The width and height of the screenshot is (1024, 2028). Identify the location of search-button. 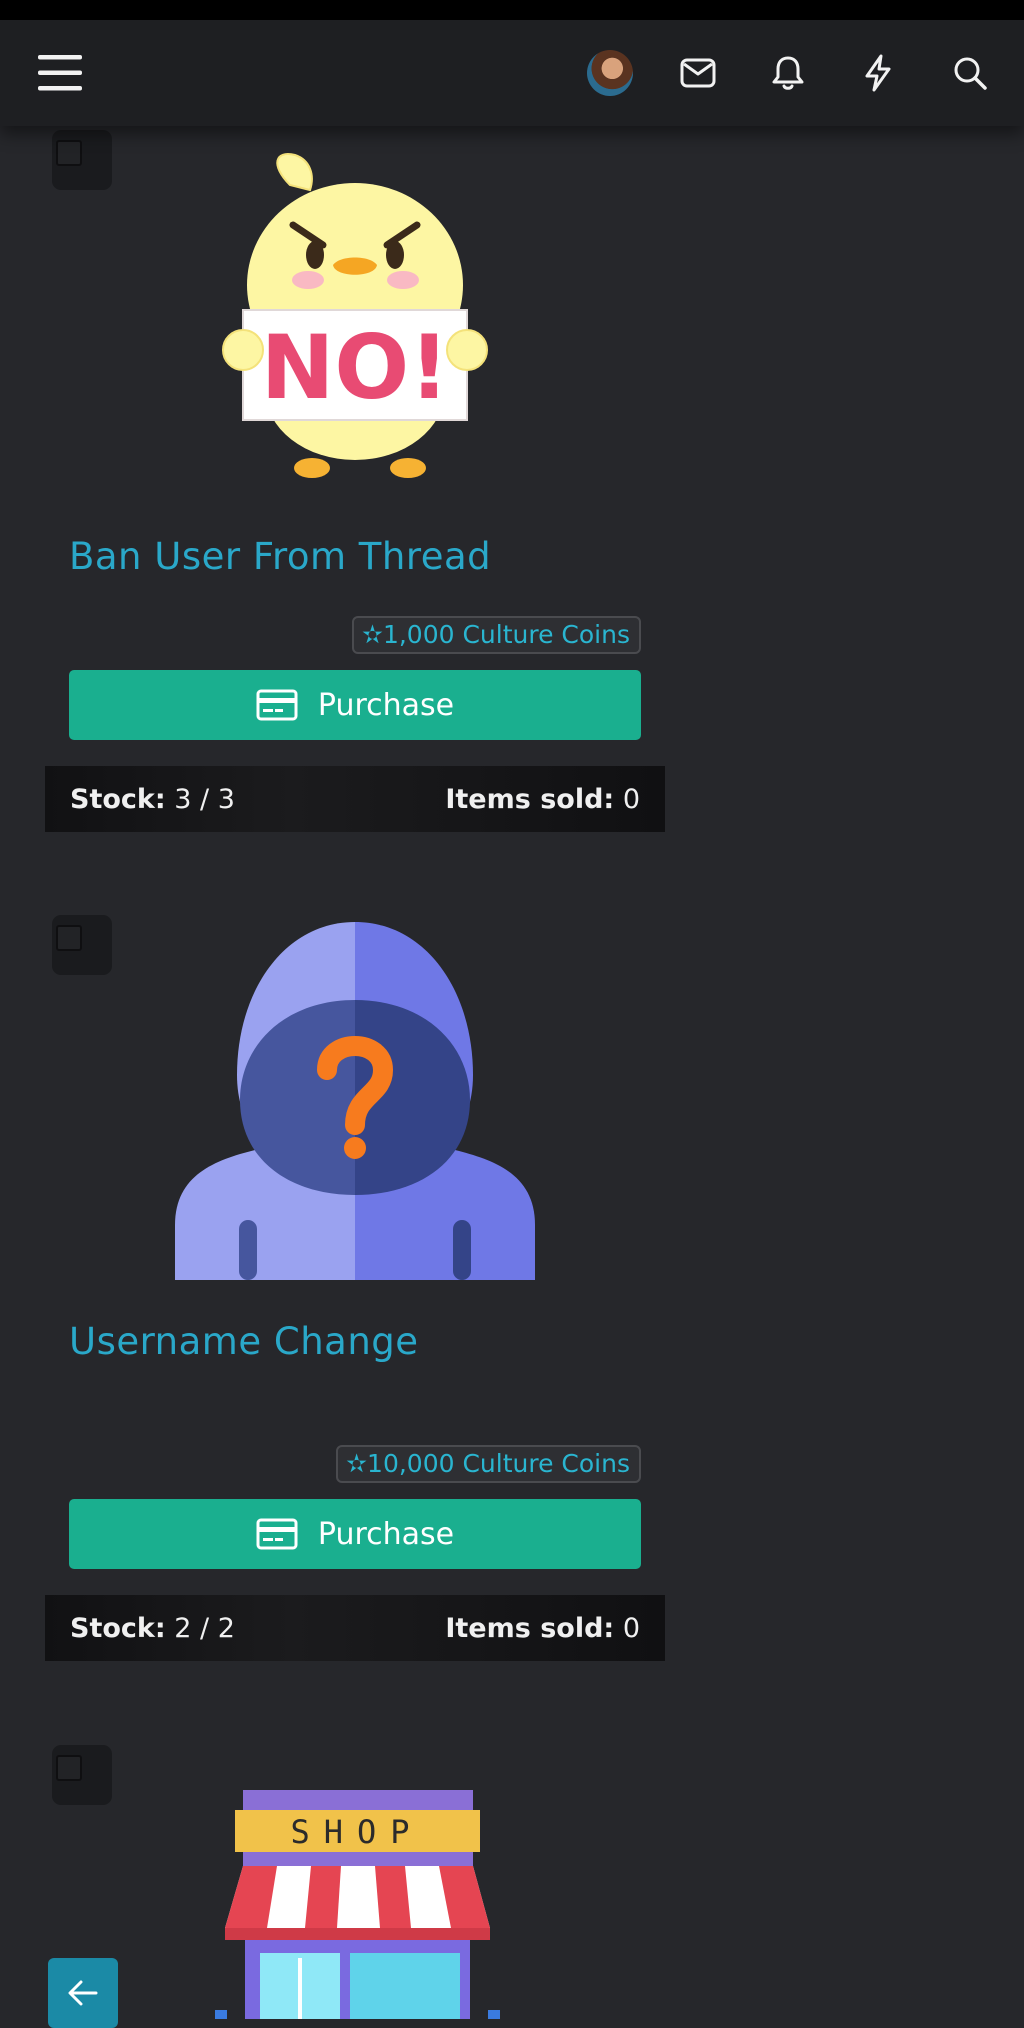
(970, 73).